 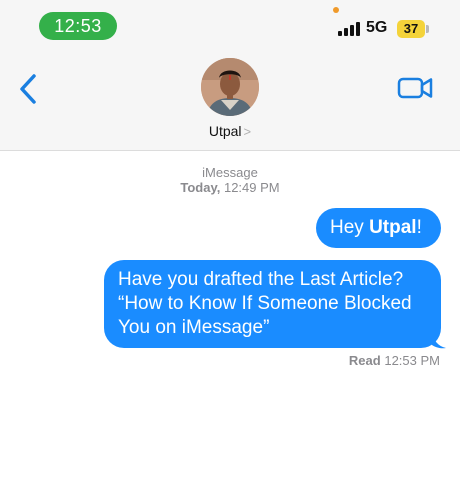 I want to click on message-text: Hey, so click(x=350, y=227).